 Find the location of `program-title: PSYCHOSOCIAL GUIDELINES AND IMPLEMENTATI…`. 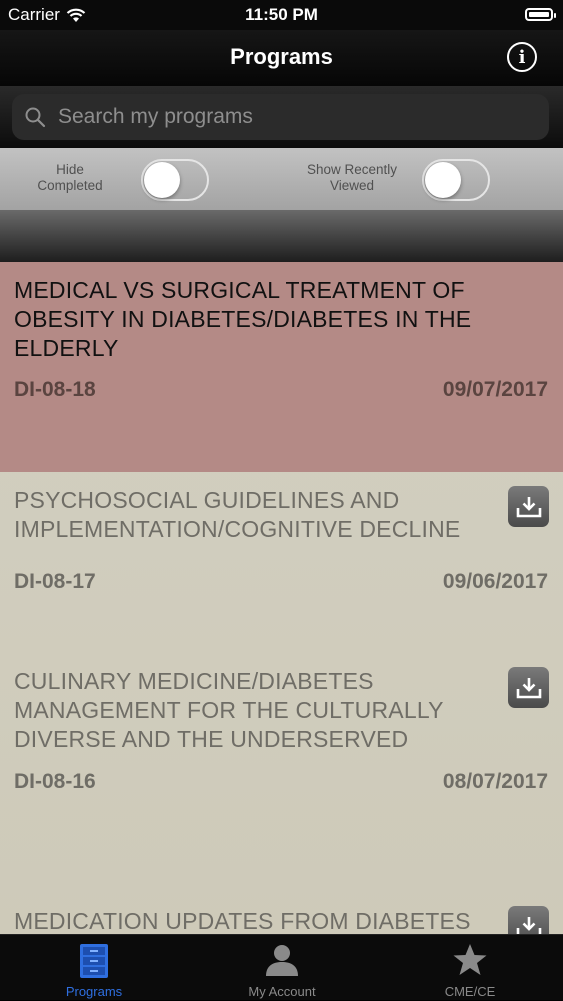

program-title: PSYCHOSOCIAL GUIDELINES AND IMPLEMENTATI… is located at coordinates (237, 514).